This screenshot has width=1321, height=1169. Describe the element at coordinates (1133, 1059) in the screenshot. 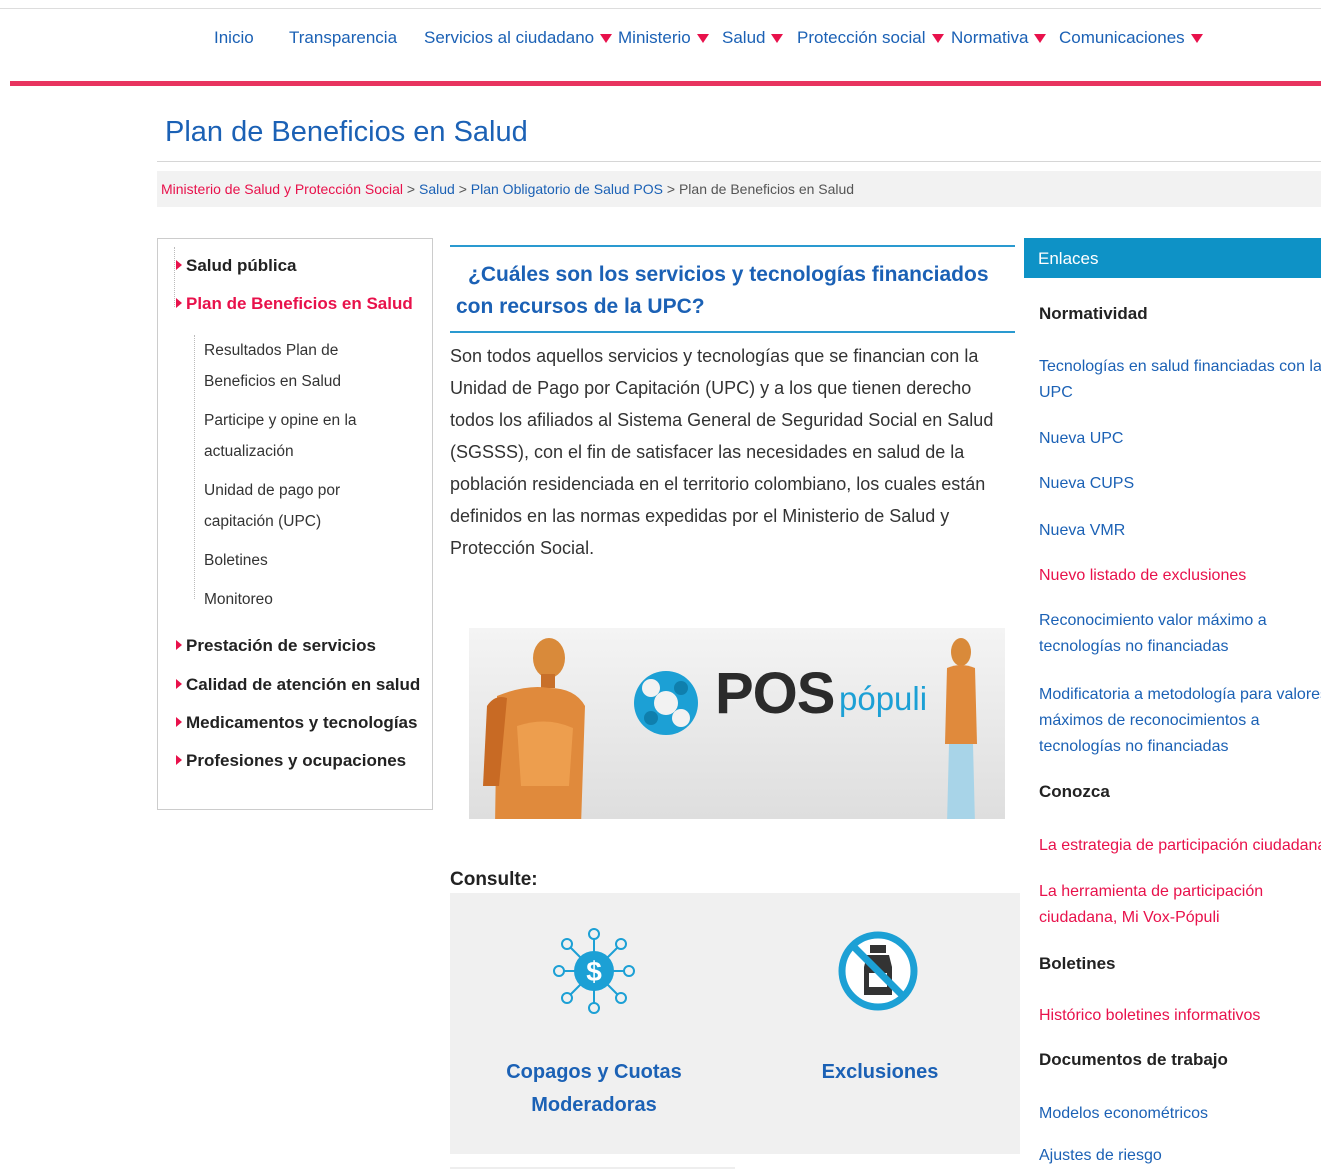

I see `section-documentos: Documentos de trabajo` at that location.